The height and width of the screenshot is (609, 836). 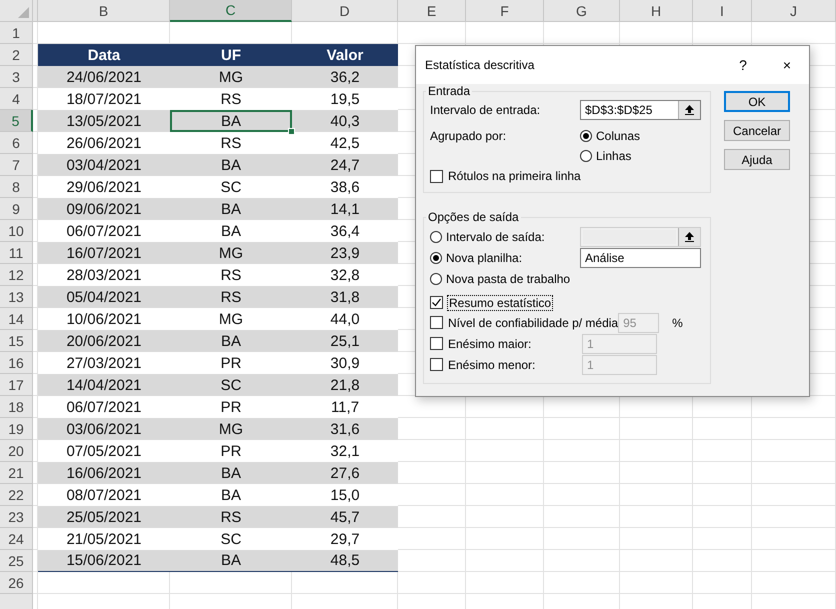 What do you see at coordinates (16, 451) in the screenshot?
I see `row-header: 20` at bounding box center [16, 451].